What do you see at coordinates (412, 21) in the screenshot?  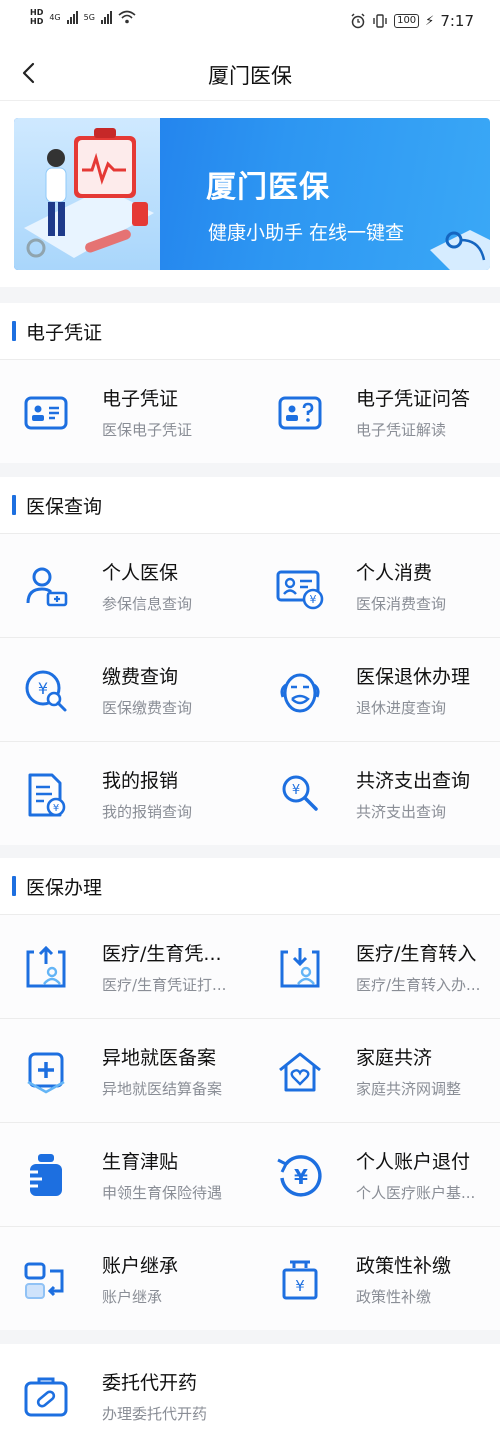 I see `status-right: 100 ⚡ 7:17` at bounding box center [412, 21].